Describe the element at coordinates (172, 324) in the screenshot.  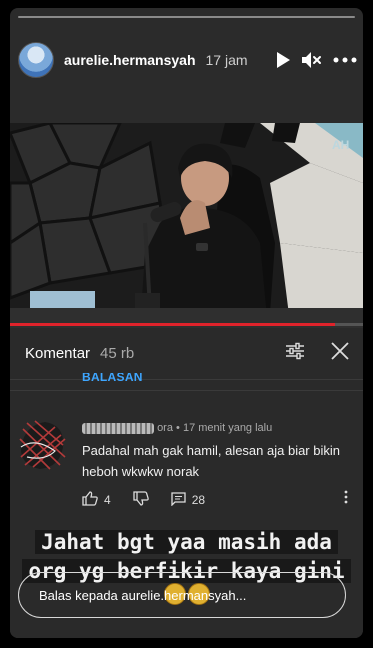
I see `video-progress-fill` at that location.